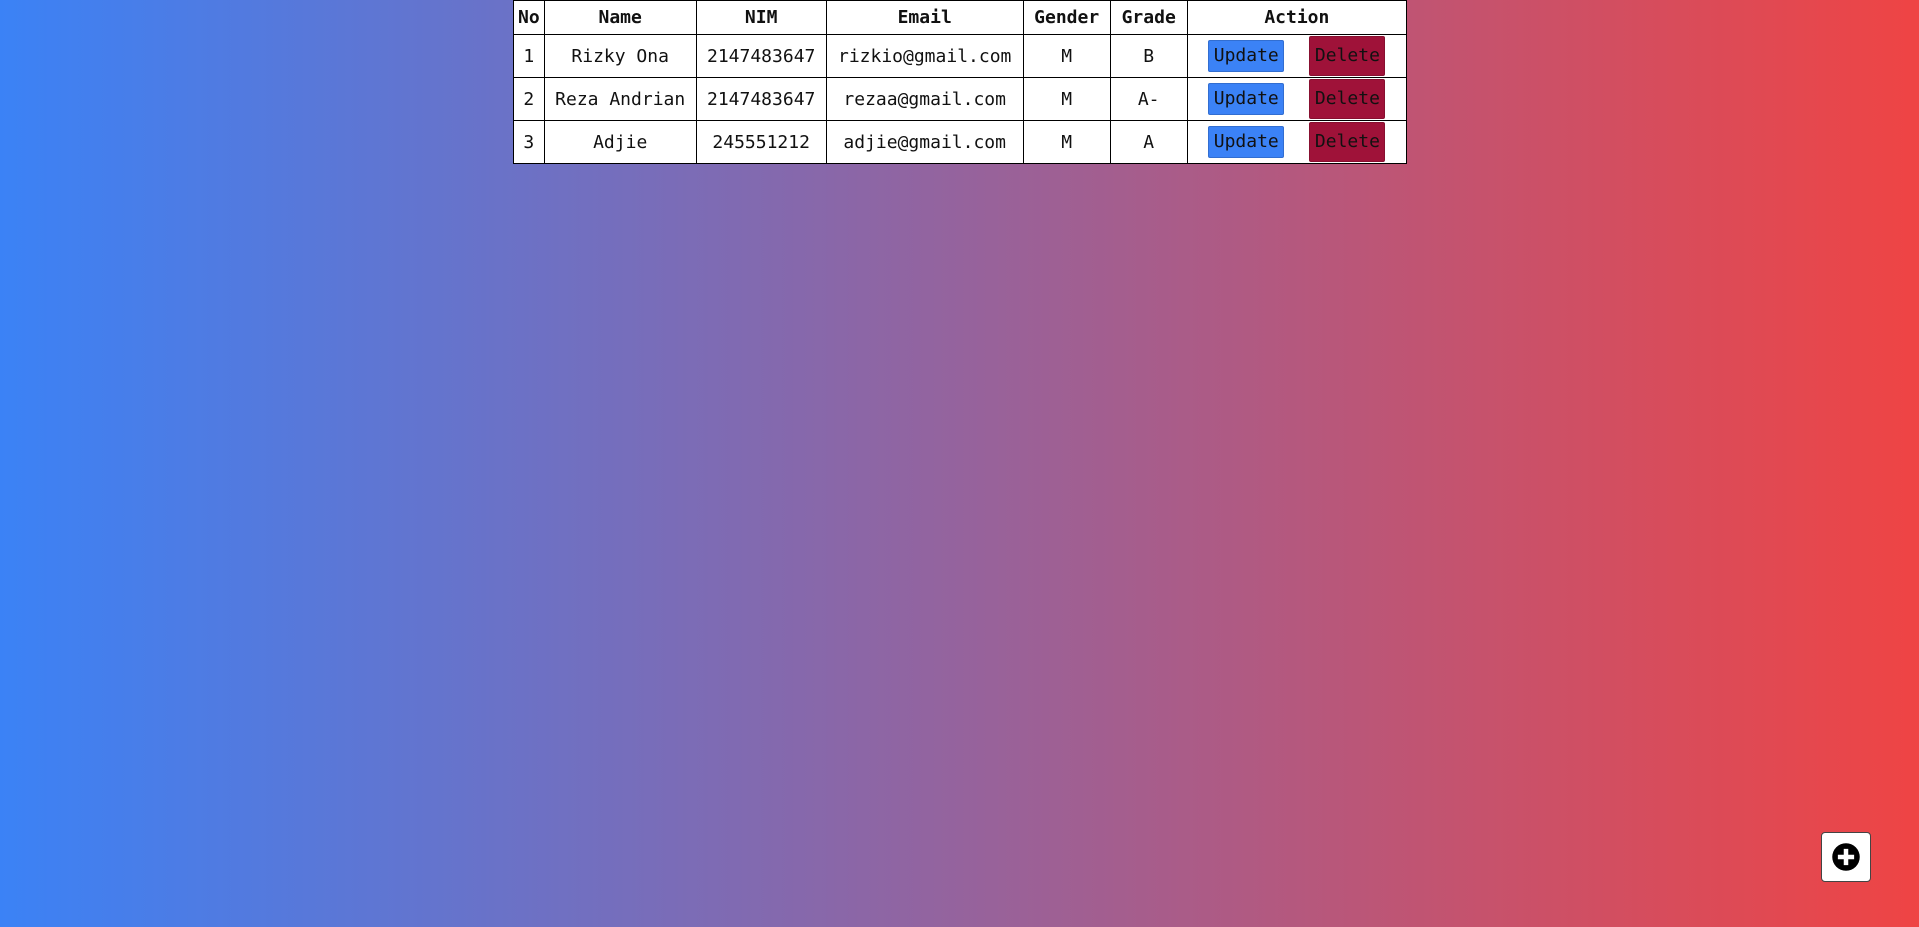 The width and height of the screenshot is (1919, 927). I want to click on header-action: Action, so click(1297, 17).